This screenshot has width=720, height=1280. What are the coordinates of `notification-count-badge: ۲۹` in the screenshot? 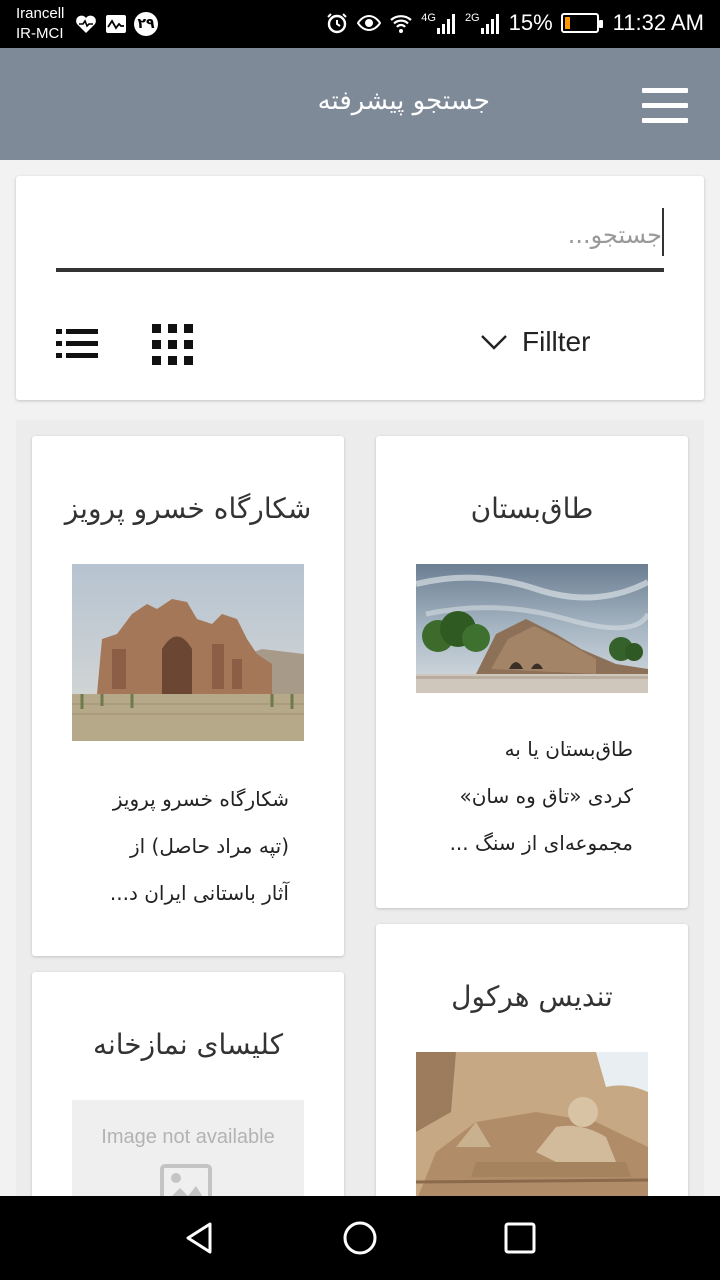 It's located at (146, 24).